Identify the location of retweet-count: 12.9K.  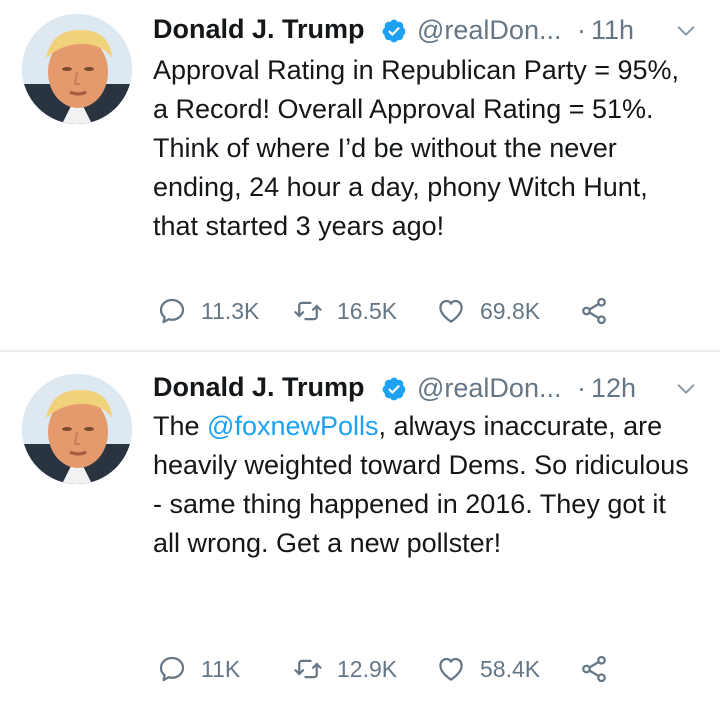
(367, 668).